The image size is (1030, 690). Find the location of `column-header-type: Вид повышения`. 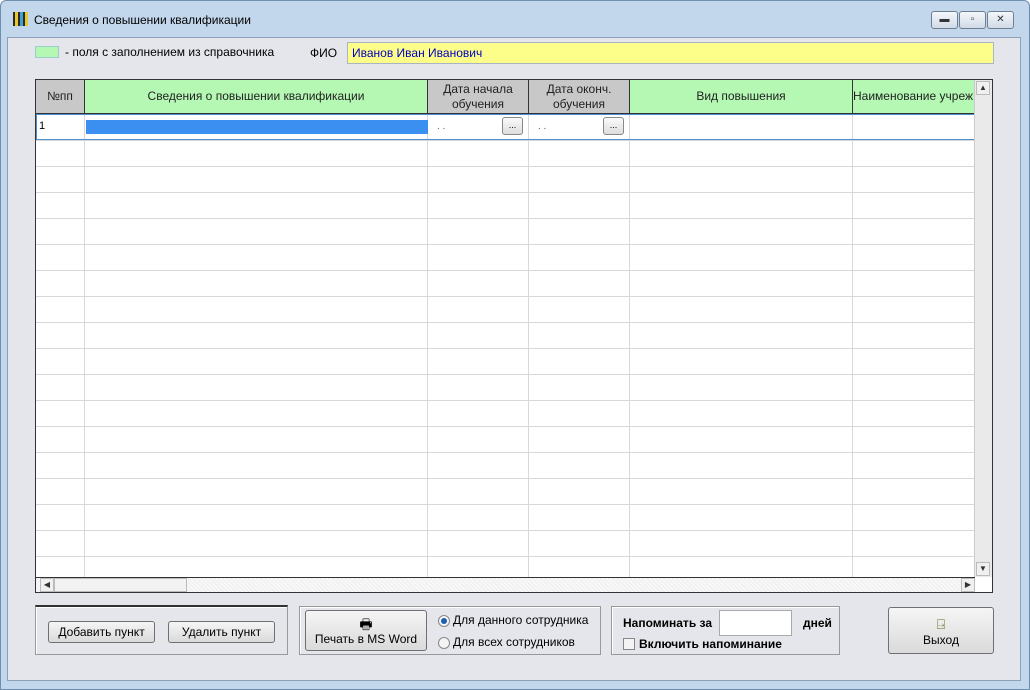

column-header-type: Вид повышения is located at coordinates (741, 97).